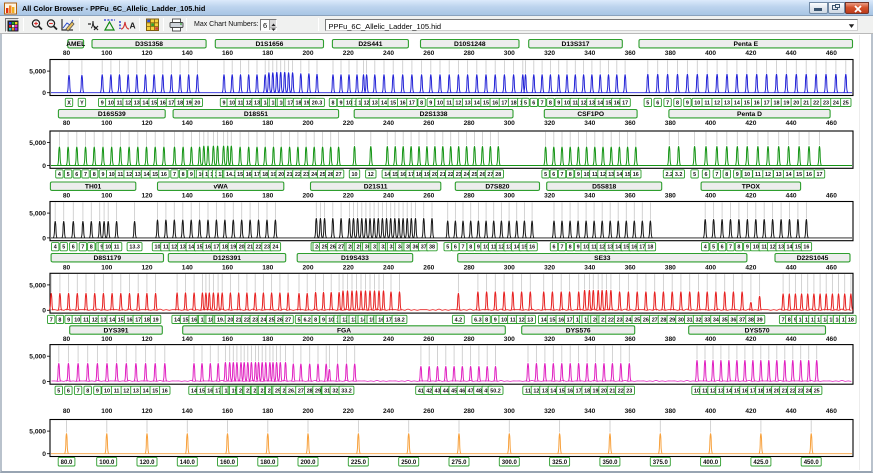 Image resolution: width=873 pixels, height=473 pixels. Describe the element at coordinates (509, 53) in the screenshot. I see `svg-text: 300` at that location.